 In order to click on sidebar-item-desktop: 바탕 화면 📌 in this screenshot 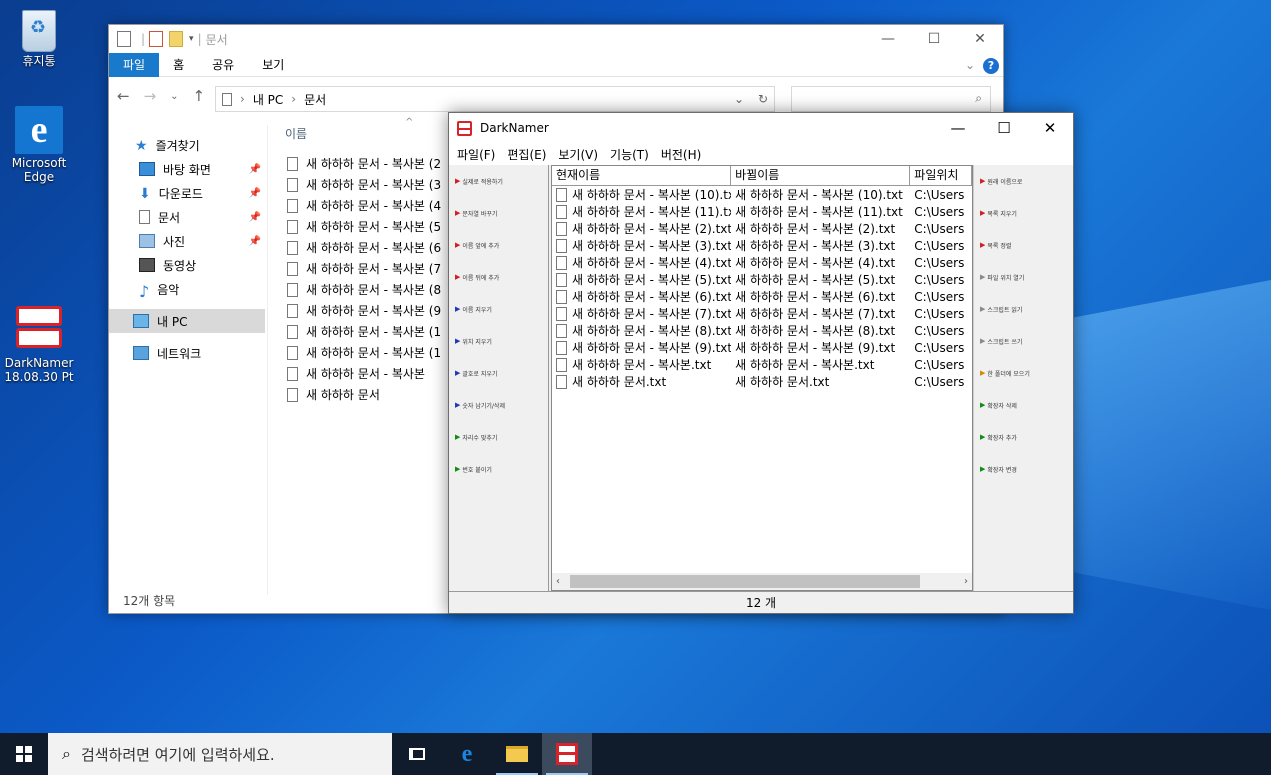, I will do `click(187, 169)`.